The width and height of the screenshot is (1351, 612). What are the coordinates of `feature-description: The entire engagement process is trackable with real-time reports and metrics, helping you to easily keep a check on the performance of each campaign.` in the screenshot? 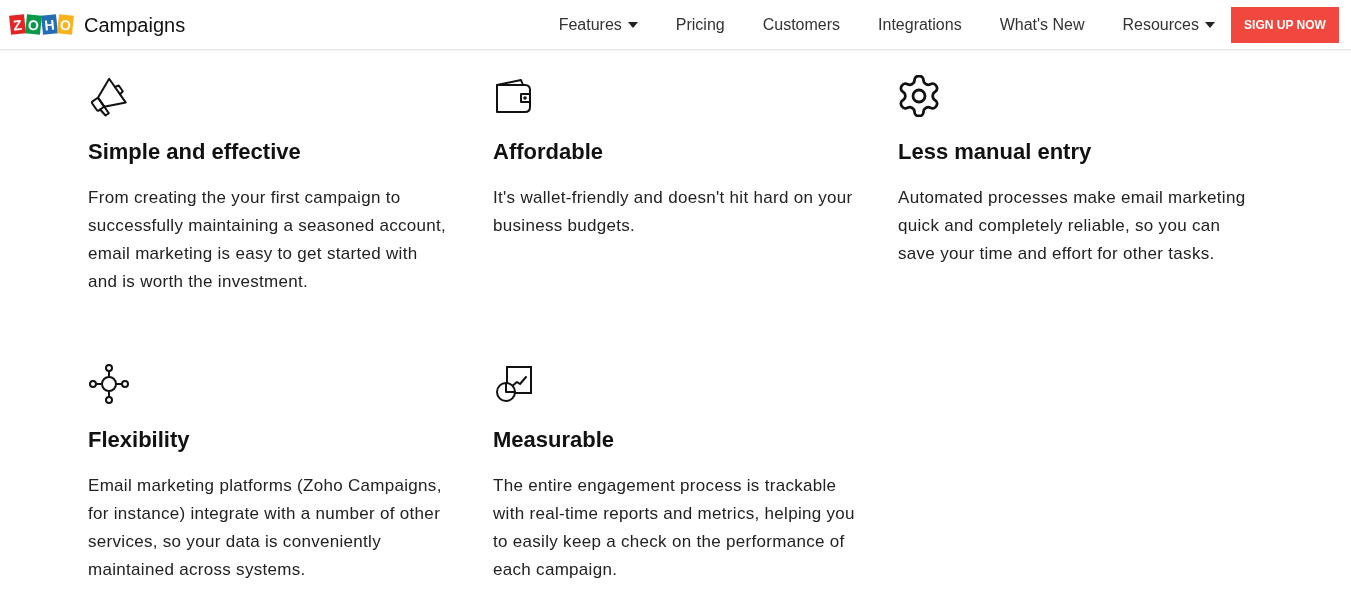 It's located at (674, 528).